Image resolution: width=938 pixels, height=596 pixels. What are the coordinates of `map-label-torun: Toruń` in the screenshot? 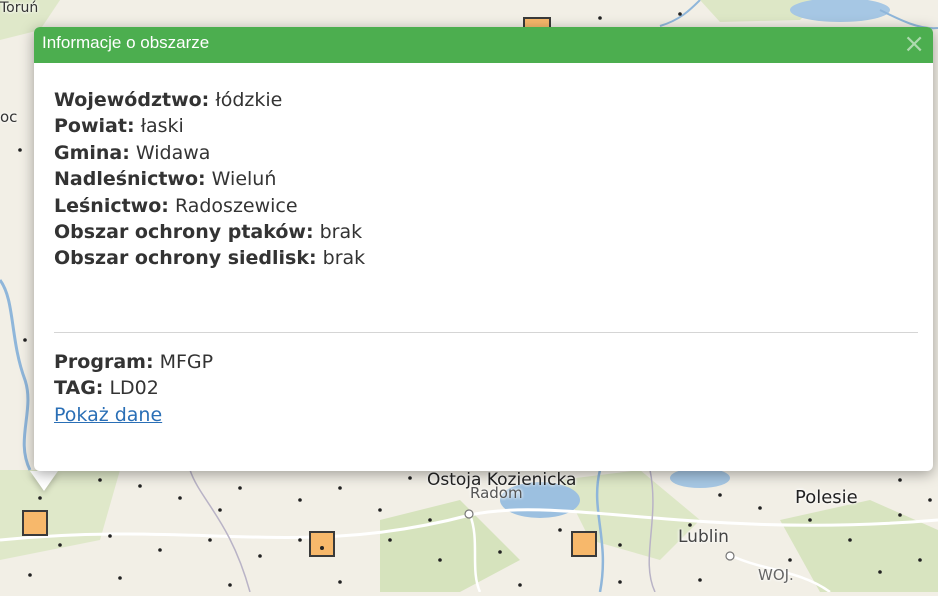 It's located at (19, 8).